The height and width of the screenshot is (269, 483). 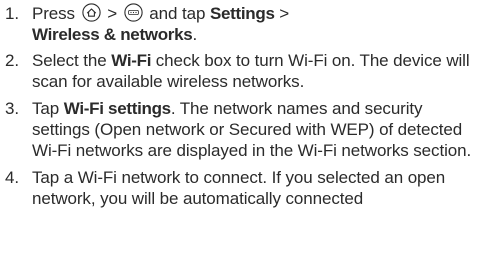 I want to click on step-text: Tap, so click(x=46, y=108).